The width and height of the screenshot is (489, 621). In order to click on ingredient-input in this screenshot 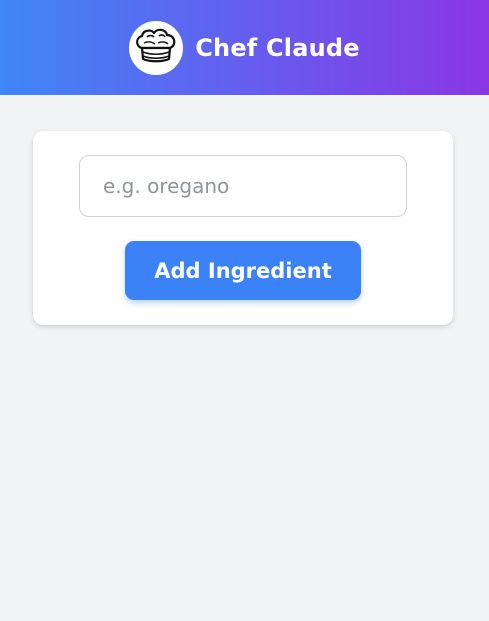, I will do `click(243, 186)`.